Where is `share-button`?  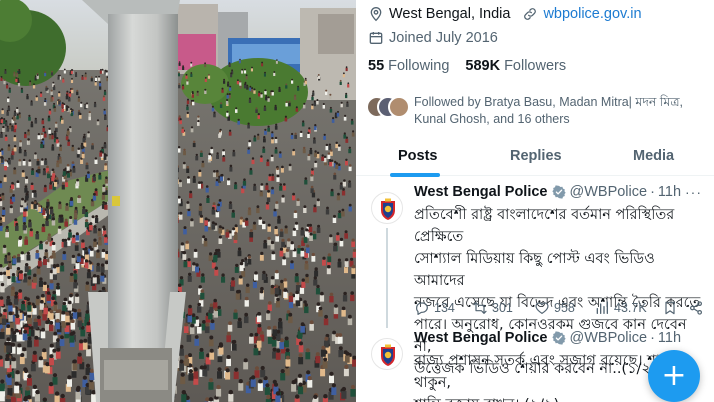
share-button is located at coordinates (698, 308).